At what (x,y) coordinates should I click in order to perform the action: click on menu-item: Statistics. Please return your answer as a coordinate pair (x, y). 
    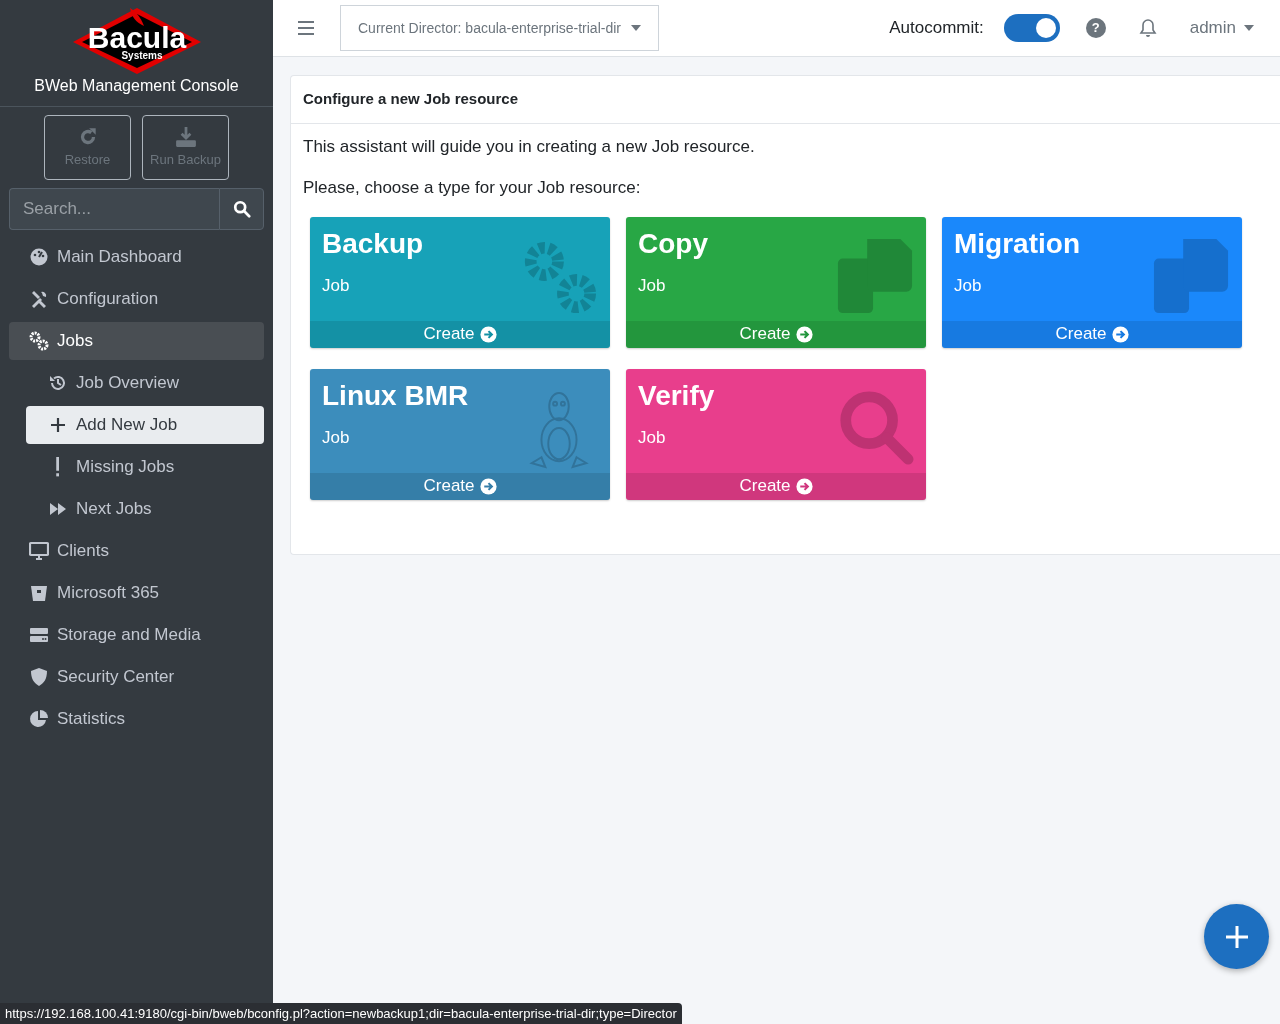
    Looking at the image, I should click on (136, 719).